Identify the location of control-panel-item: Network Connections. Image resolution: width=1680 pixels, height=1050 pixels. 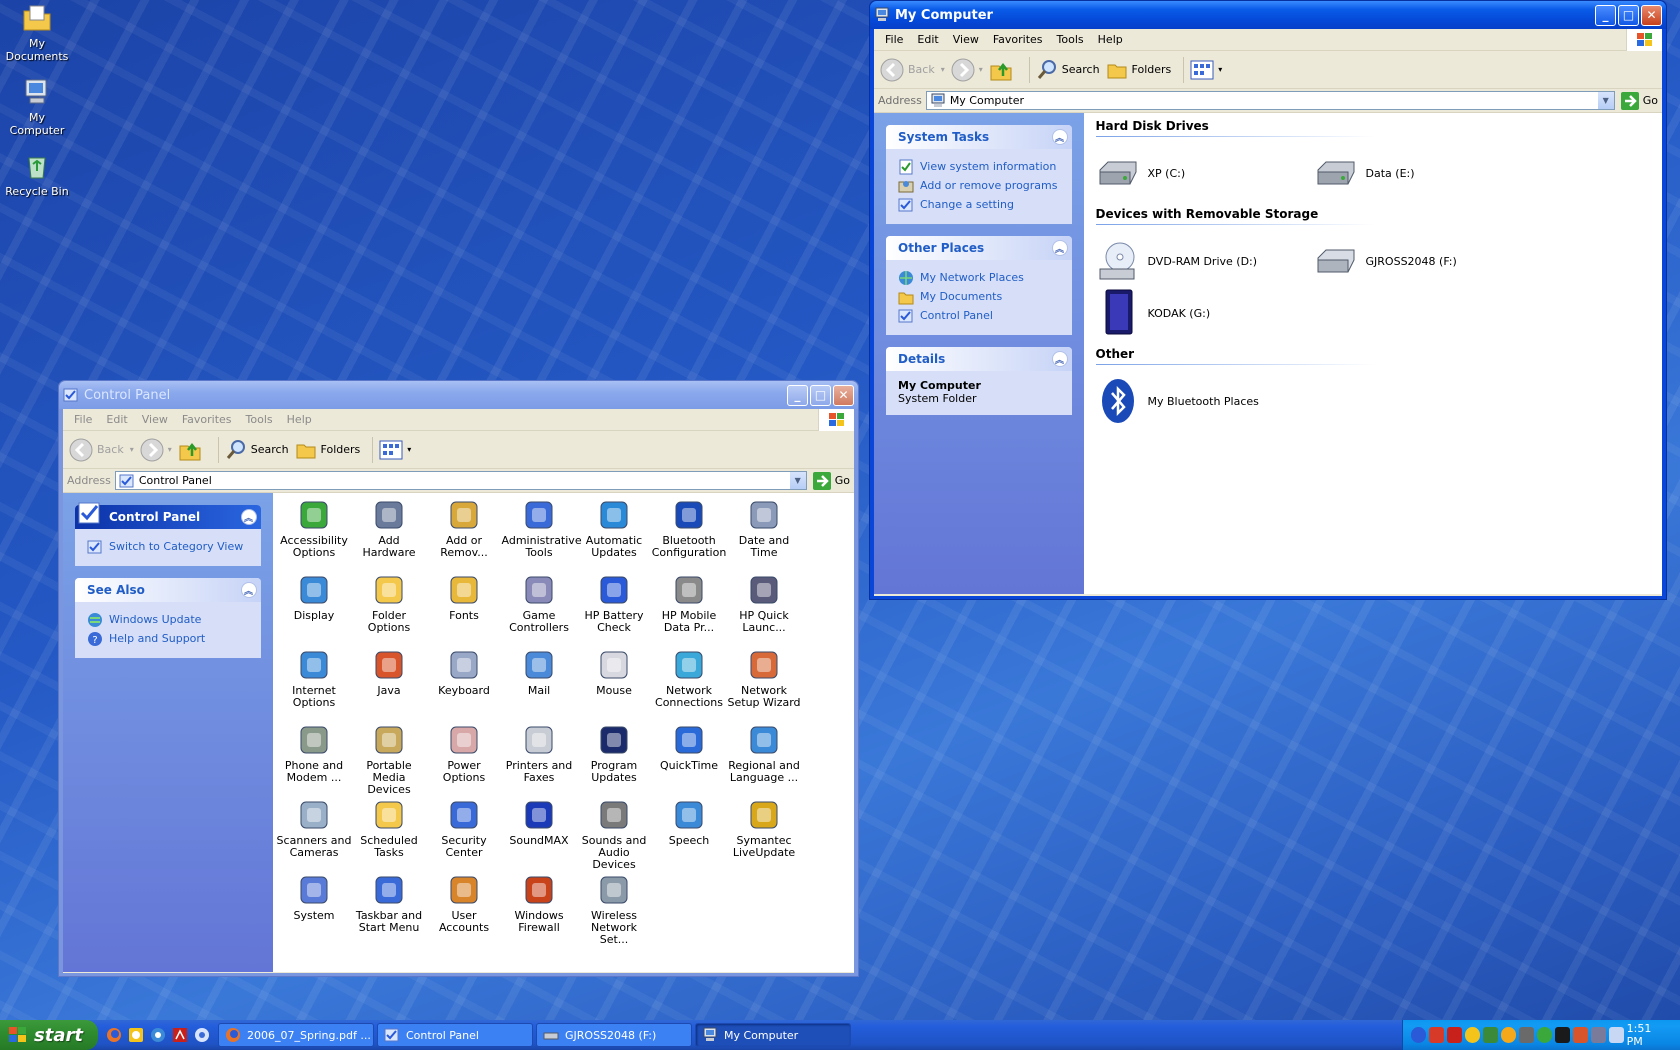
(689, 684).